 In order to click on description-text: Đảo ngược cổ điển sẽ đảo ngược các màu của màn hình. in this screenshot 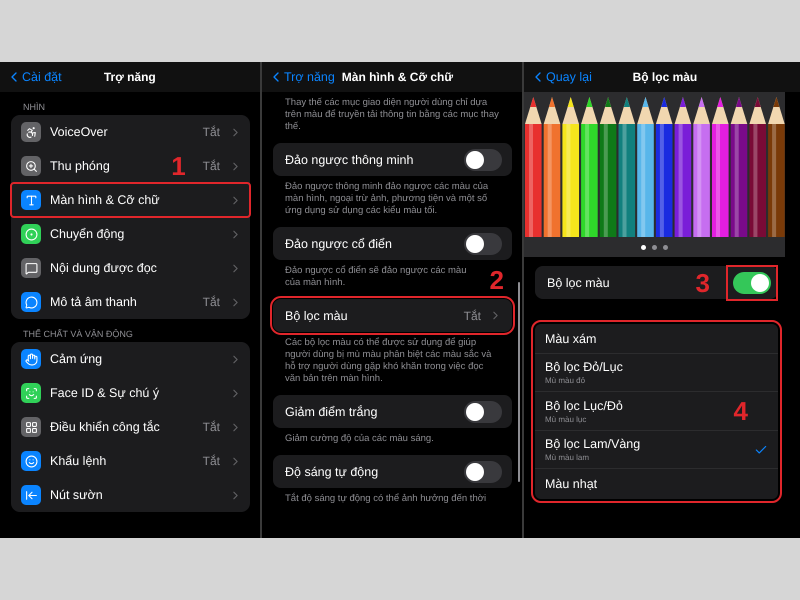, I will do `click(376, 277)`.